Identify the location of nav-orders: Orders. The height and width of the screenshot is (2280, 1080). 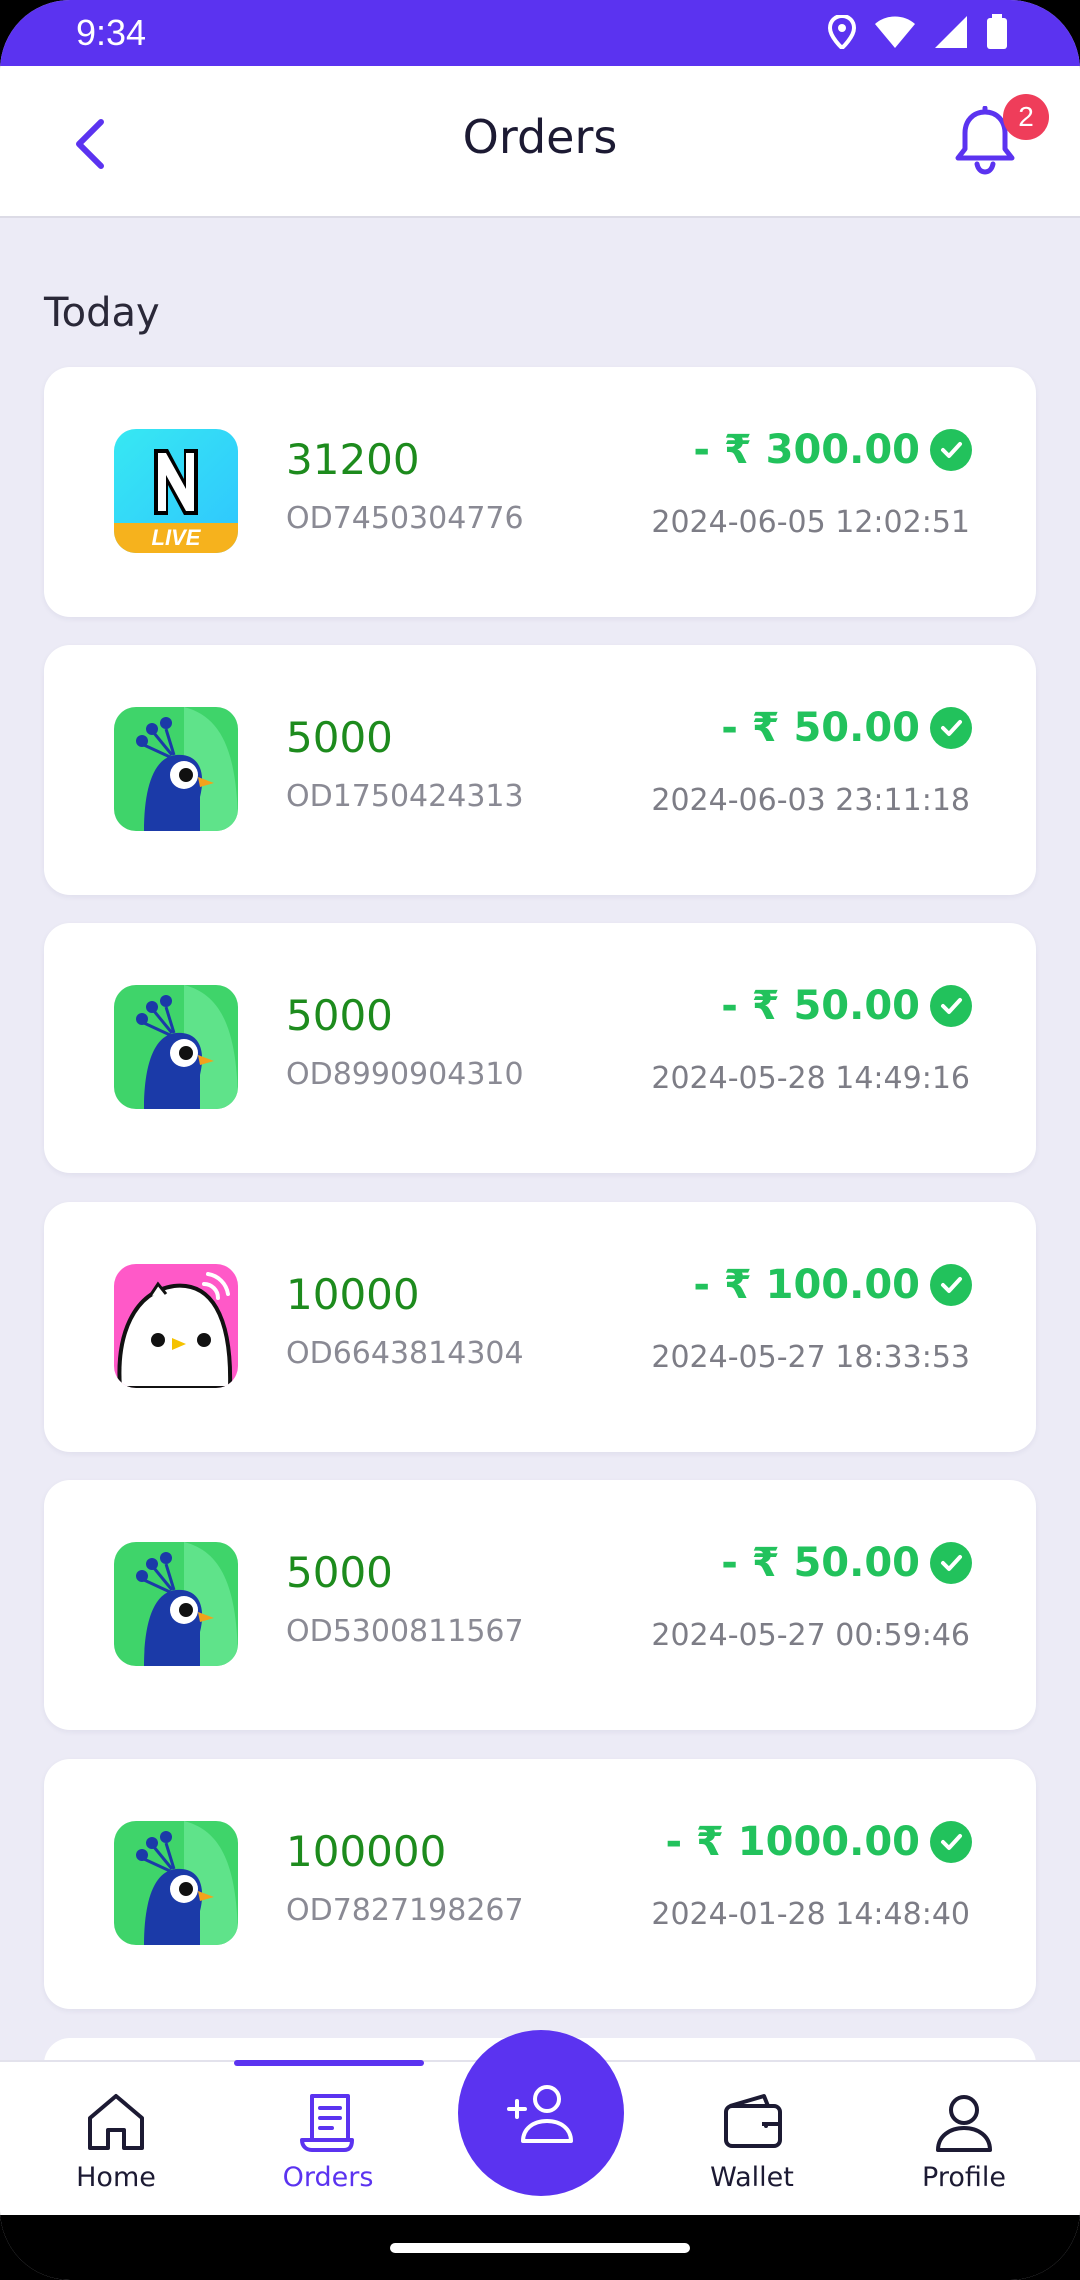
(328, 2139).